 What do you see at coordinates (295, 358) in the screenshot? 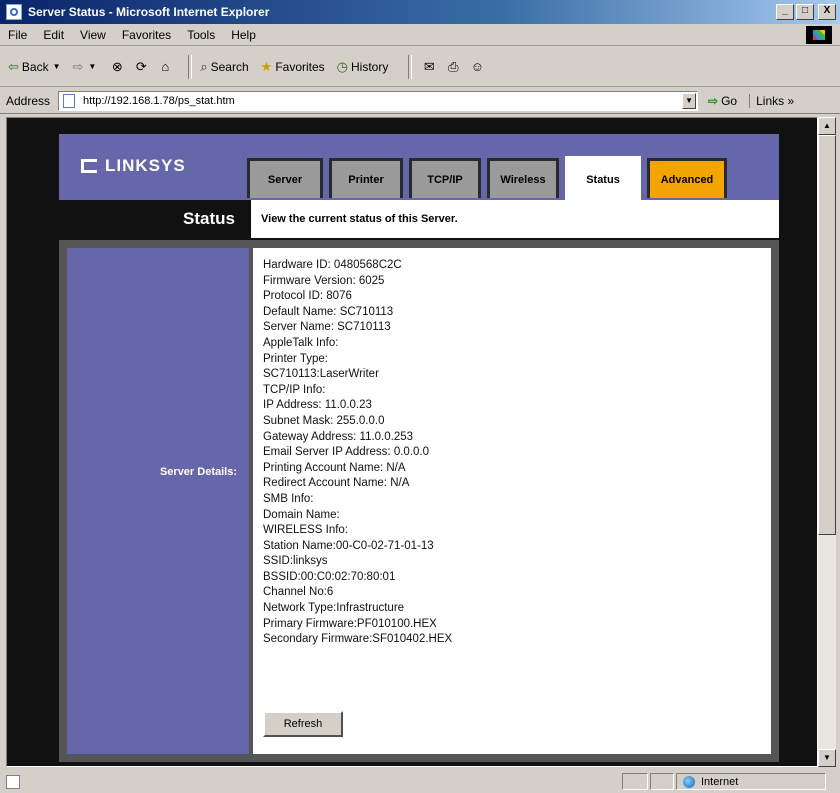
I see `detail-line: Printer Type:` at bounding box center [295, 358].